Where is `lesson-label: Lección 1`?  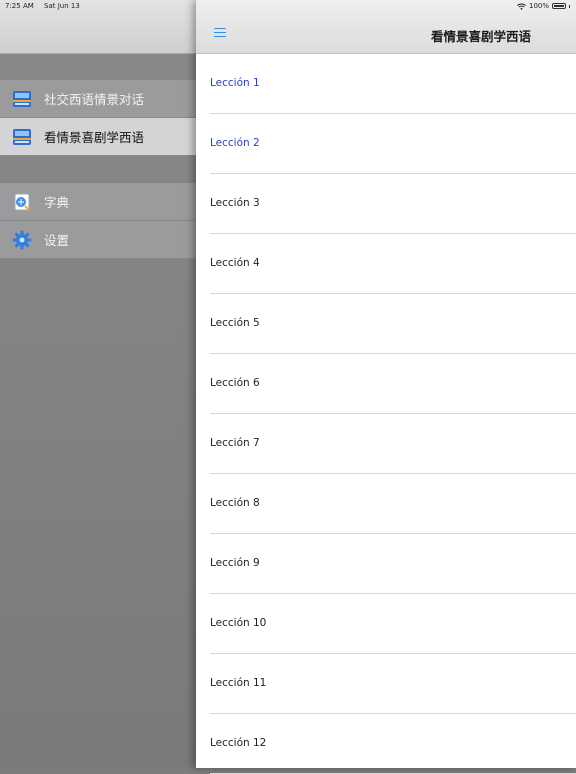 lesson-label: Lección 1 is located at coordinates (235, 83).